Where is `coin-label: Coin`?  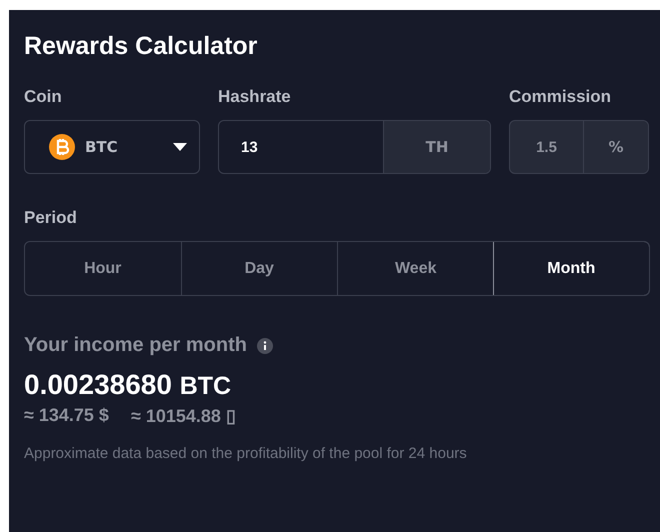 coin-label: Coin is located at coordinates (43, 97).